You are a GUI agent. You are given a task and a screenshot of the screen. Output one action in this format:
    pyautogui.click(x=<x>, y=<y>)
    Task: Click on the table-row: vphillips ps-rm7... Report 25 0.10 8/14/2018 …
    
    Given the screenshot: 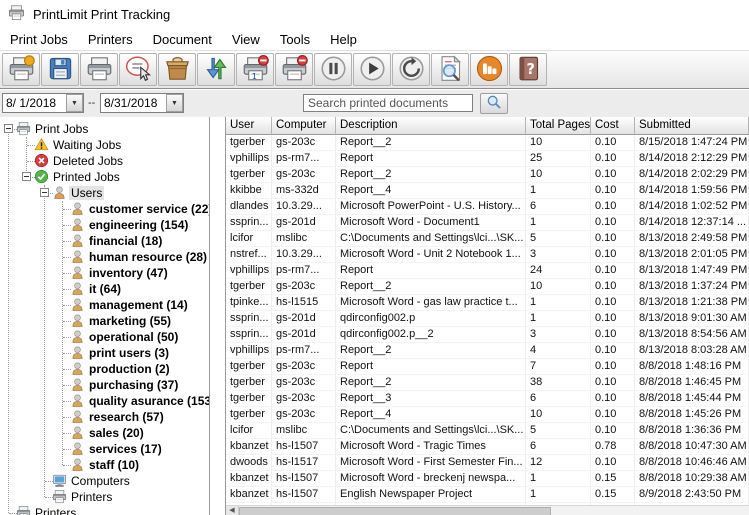 What is the action you would take?
    pyautogui.click(x=487, y=159)
    